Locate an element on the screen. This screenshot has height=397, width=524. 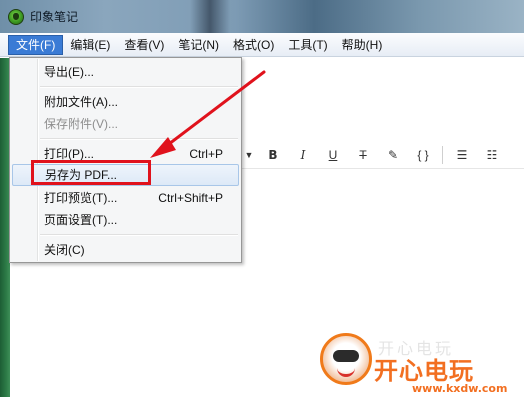
title-bar: 印象笔记 is located at coordinates (262, 16).